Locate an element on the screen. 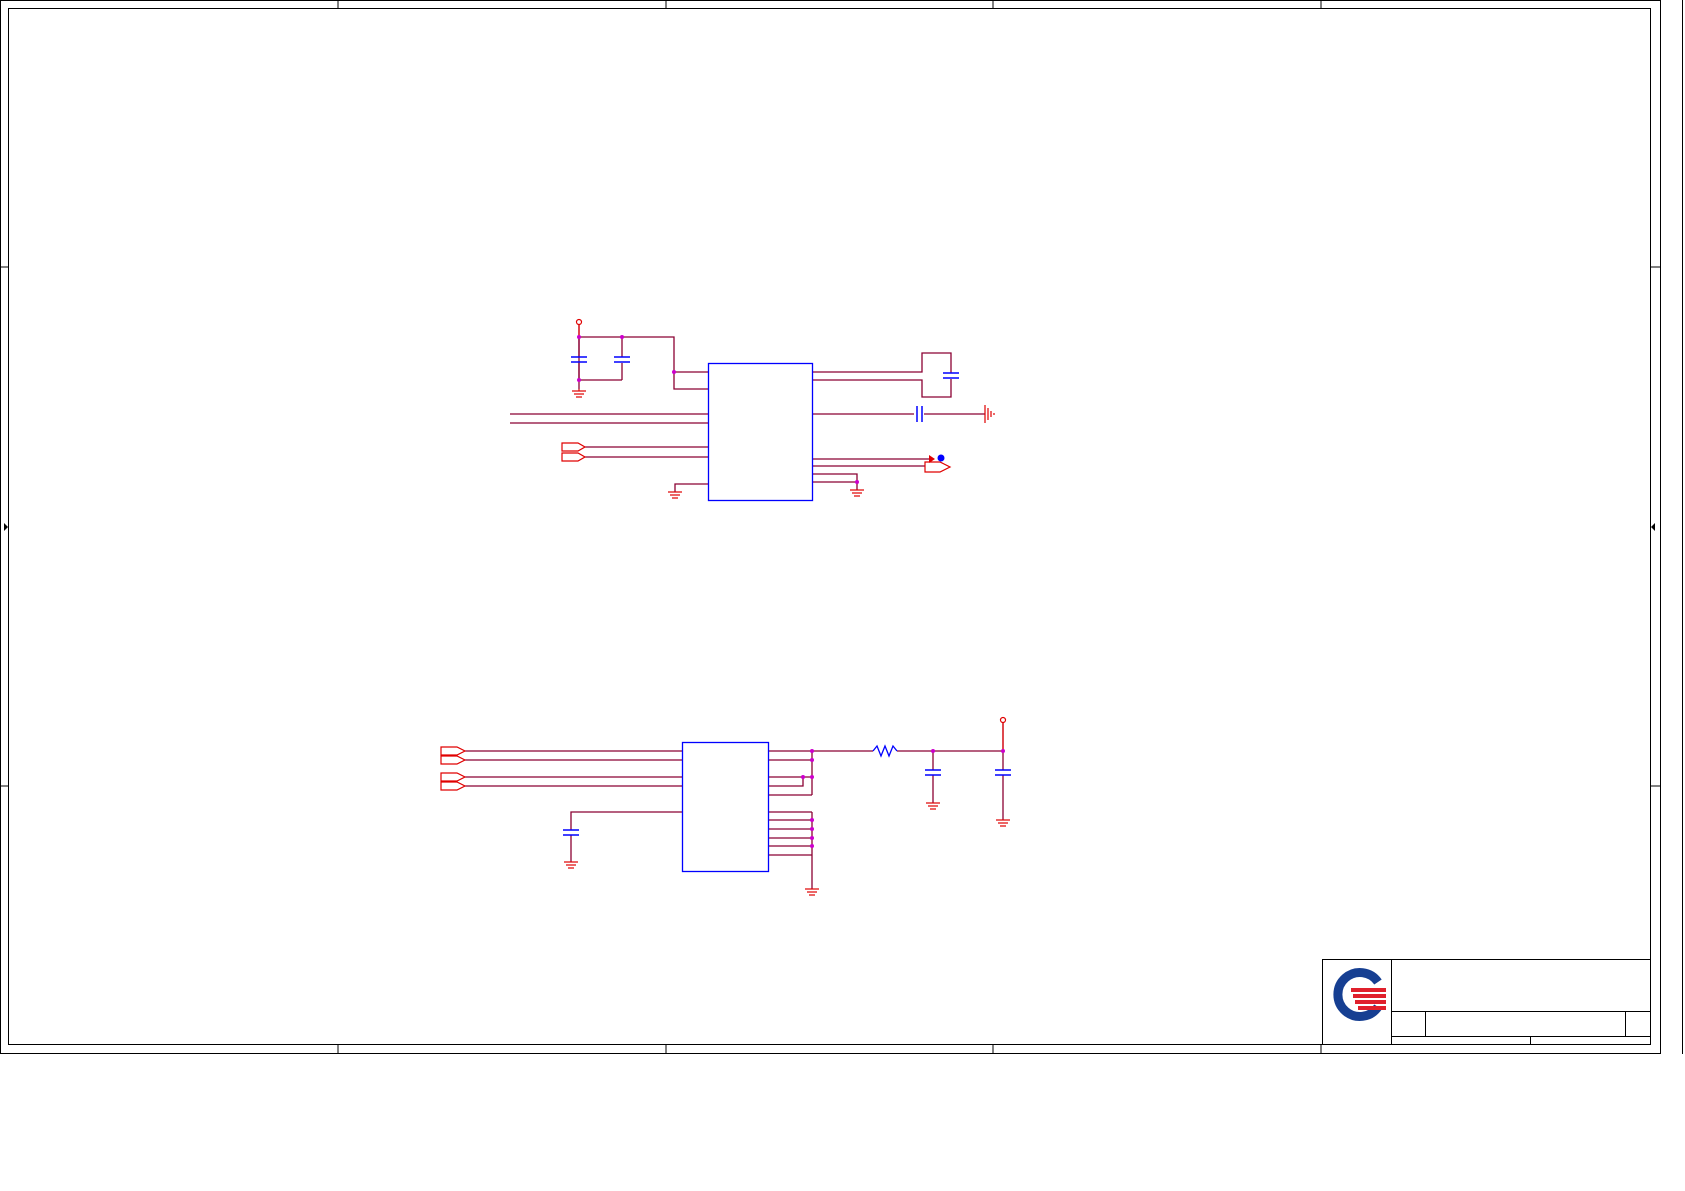 This screenshot has width=1685, height=1191. upper-power-symbol is located at coordinates (579, 327).